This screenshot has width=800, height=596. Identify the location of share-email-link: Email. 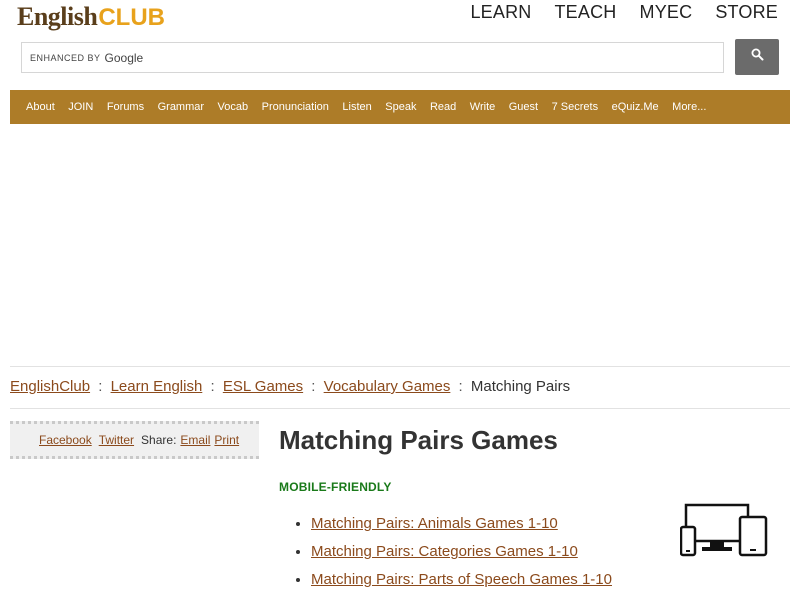
(195, 440).